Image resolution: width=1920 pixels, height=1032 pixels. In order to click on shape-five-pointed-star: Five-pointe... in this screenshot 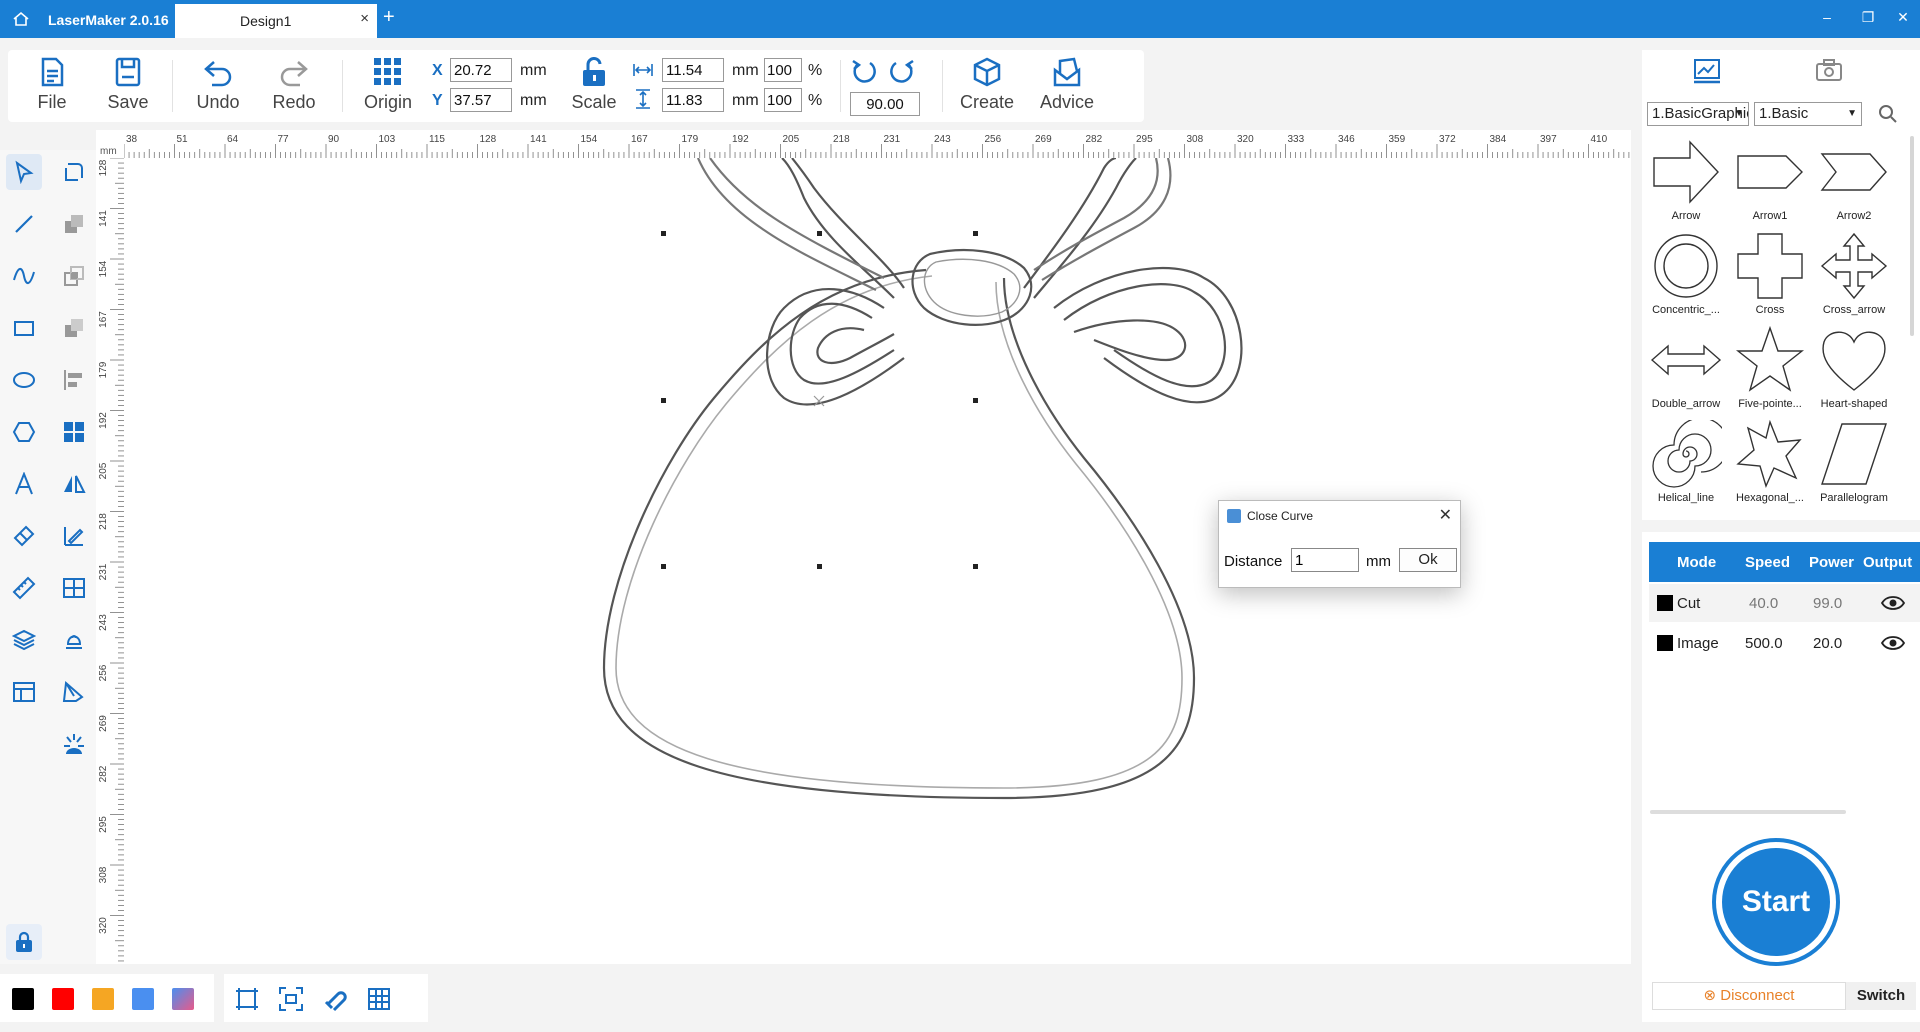, I will do `click(1770, 370)`.